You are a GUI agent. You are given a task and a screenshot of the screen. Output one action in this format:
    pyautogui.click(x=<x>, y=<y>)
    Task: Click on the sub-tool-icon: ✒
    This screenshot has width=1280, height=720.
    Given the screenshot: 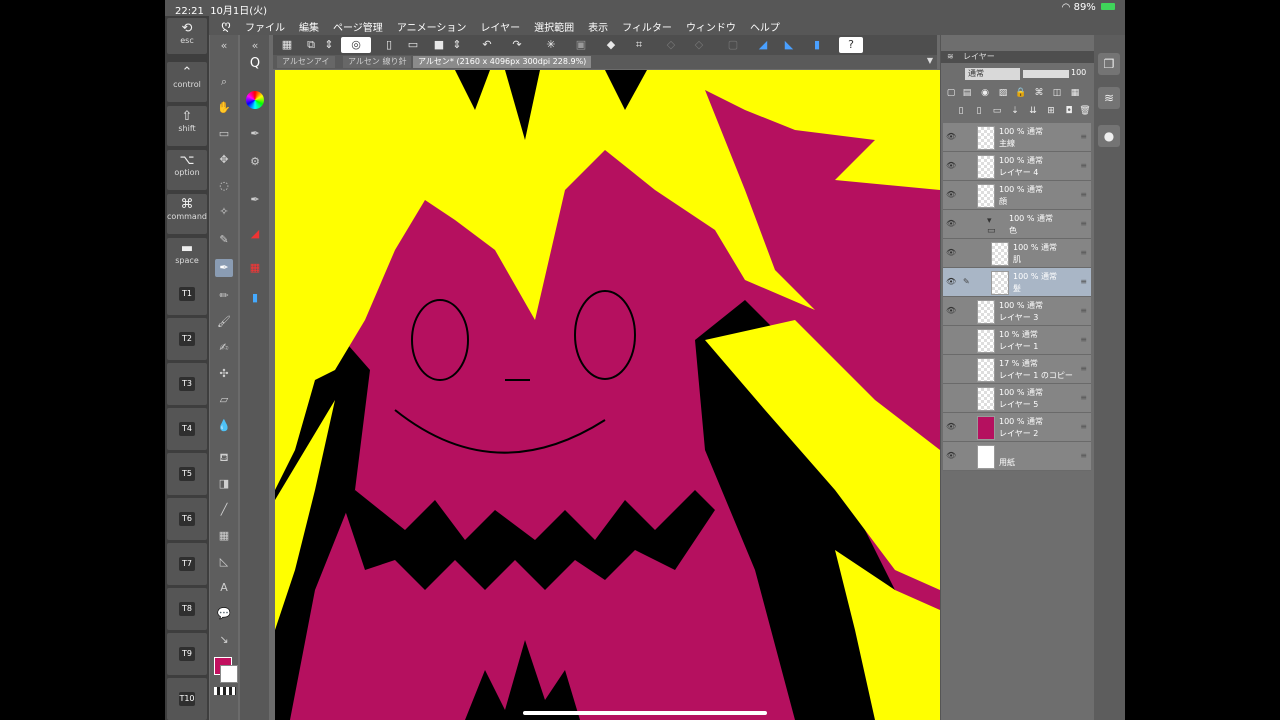 What is the action you would take?
    pyautogui.click(x=255, y=134)
    